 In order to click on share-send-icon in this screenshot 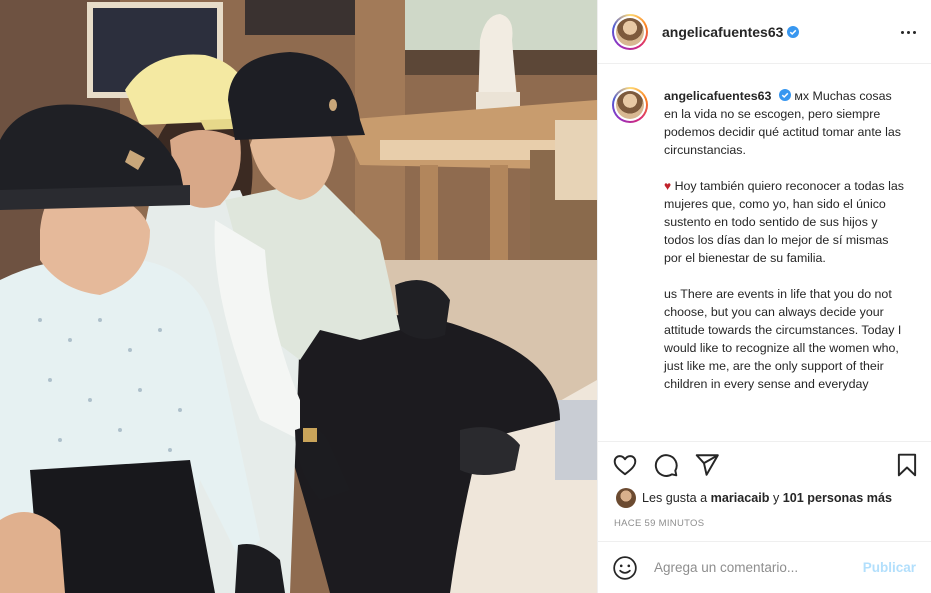, I will do `click(707, 465)`.